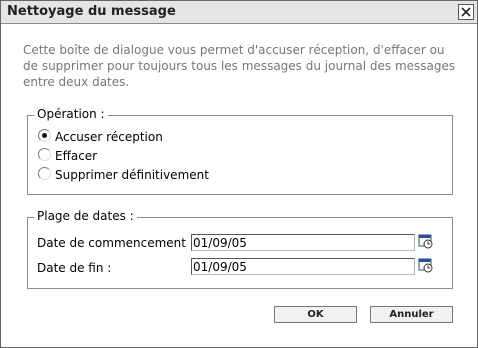 Image resolution: width=478 pixels, height=348 pixels. I want to click on radio-effacer: Effacer, so click(88, 156).